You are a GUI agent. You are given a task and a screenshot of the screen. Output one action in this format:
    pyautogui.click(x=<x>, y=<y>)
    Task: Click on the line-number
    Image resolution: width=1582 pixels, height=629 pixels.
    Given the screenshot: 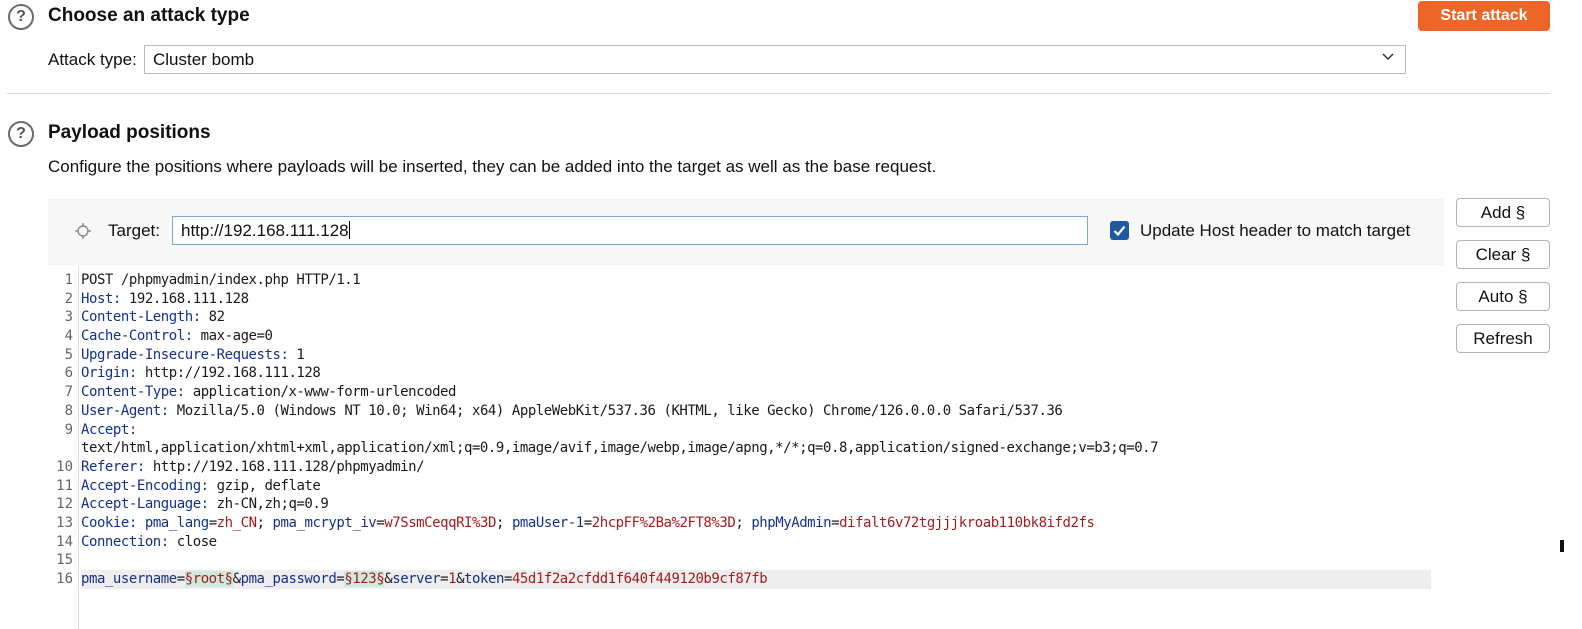 What is the action you would take?
    pyautogui.click(x=63, y=448)
    